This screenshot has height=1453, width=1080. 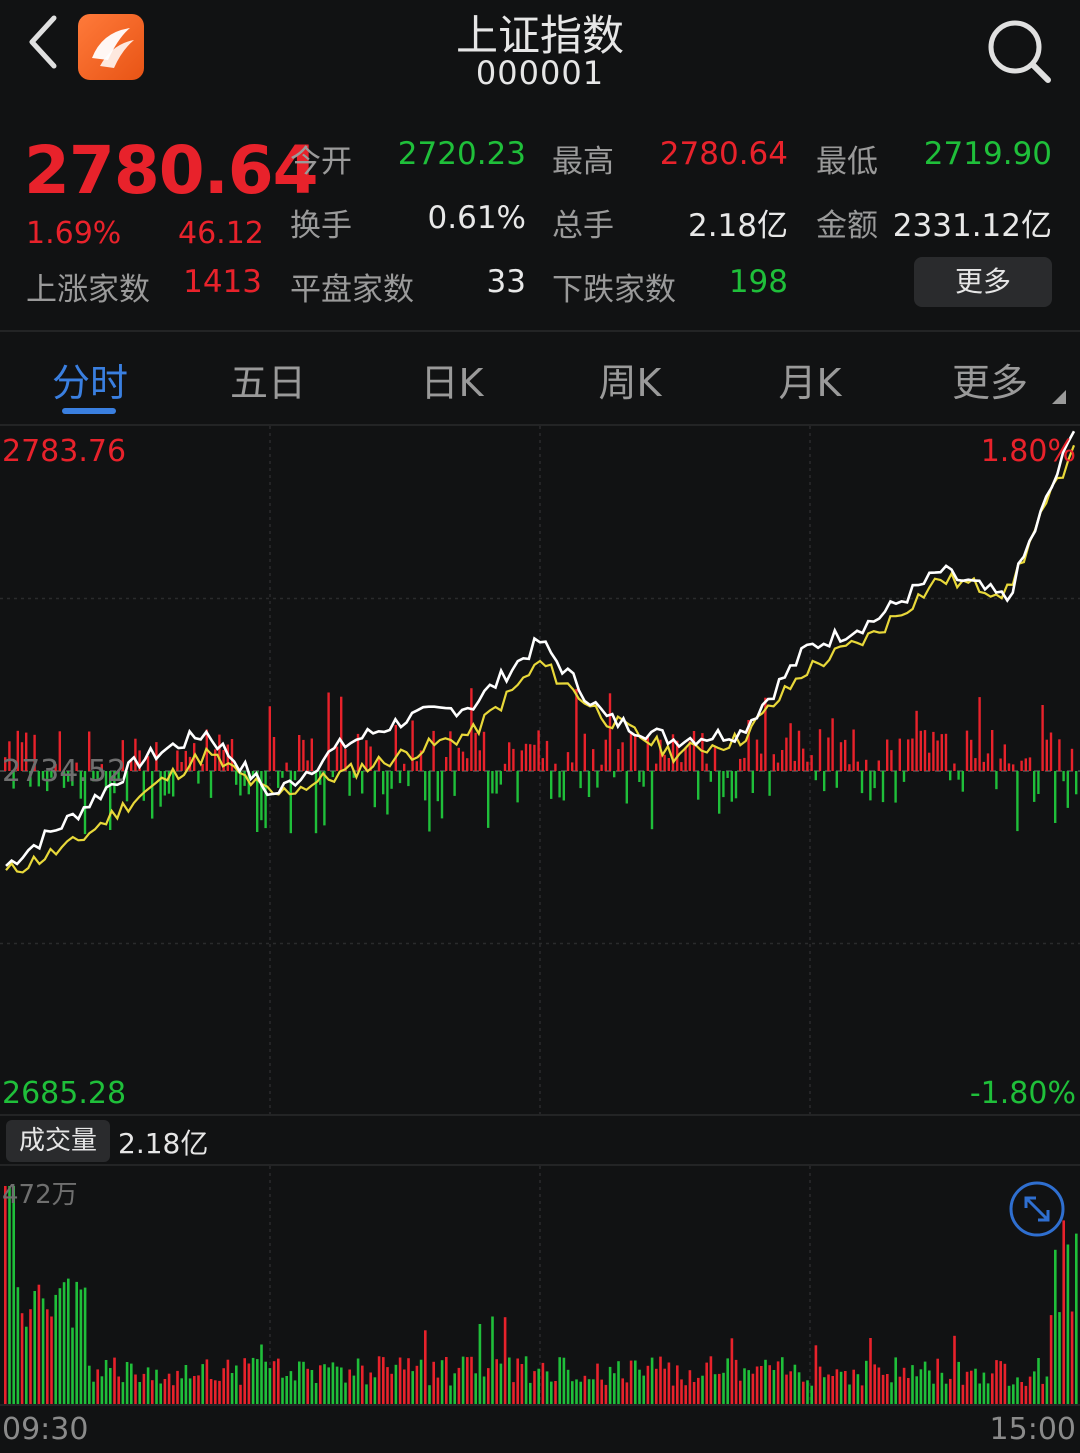 What do you see at coordinates (987, 154) in the screenshot?
I see `low-value: 2719.90` at bounding box center [987, 154].